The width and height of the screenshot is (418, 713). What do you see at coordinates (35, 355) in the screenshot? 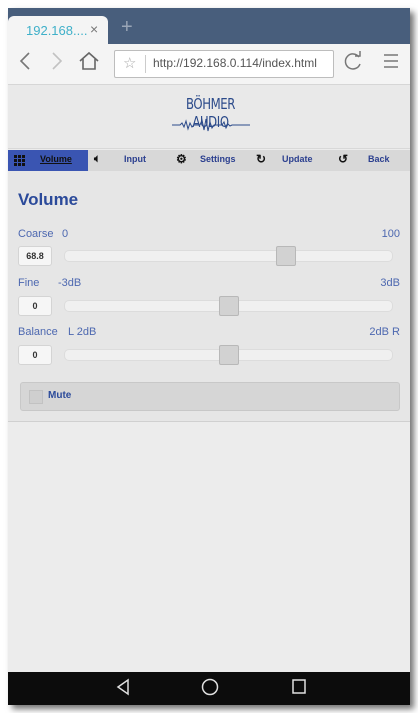
I see `balance-value: 0` at bounding box center [35, 355].